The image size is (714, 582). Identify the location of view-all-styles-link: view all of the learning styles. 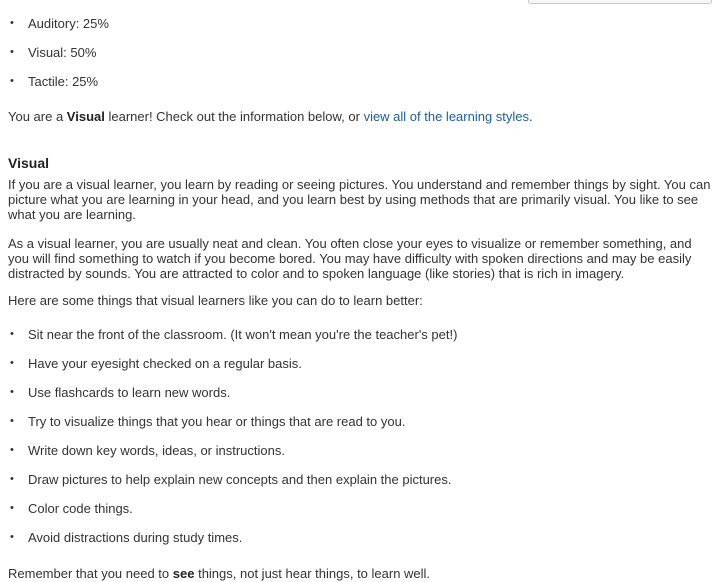
(446, 116).